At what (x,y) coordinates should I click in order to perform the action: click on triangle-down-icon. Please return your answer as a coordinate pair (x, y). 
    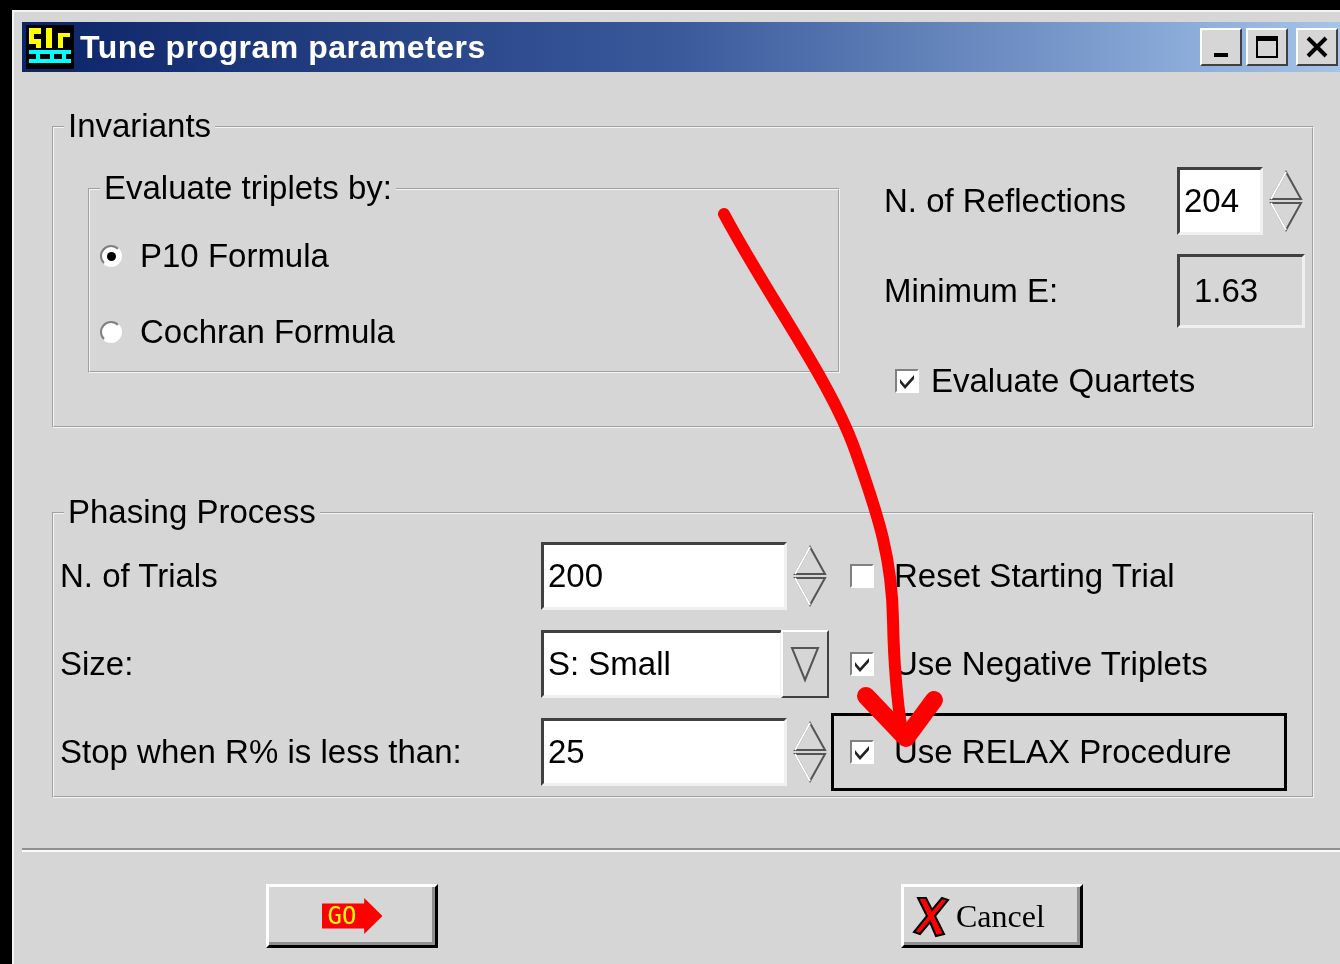
    Looking at the image, I should click on (805, 664).